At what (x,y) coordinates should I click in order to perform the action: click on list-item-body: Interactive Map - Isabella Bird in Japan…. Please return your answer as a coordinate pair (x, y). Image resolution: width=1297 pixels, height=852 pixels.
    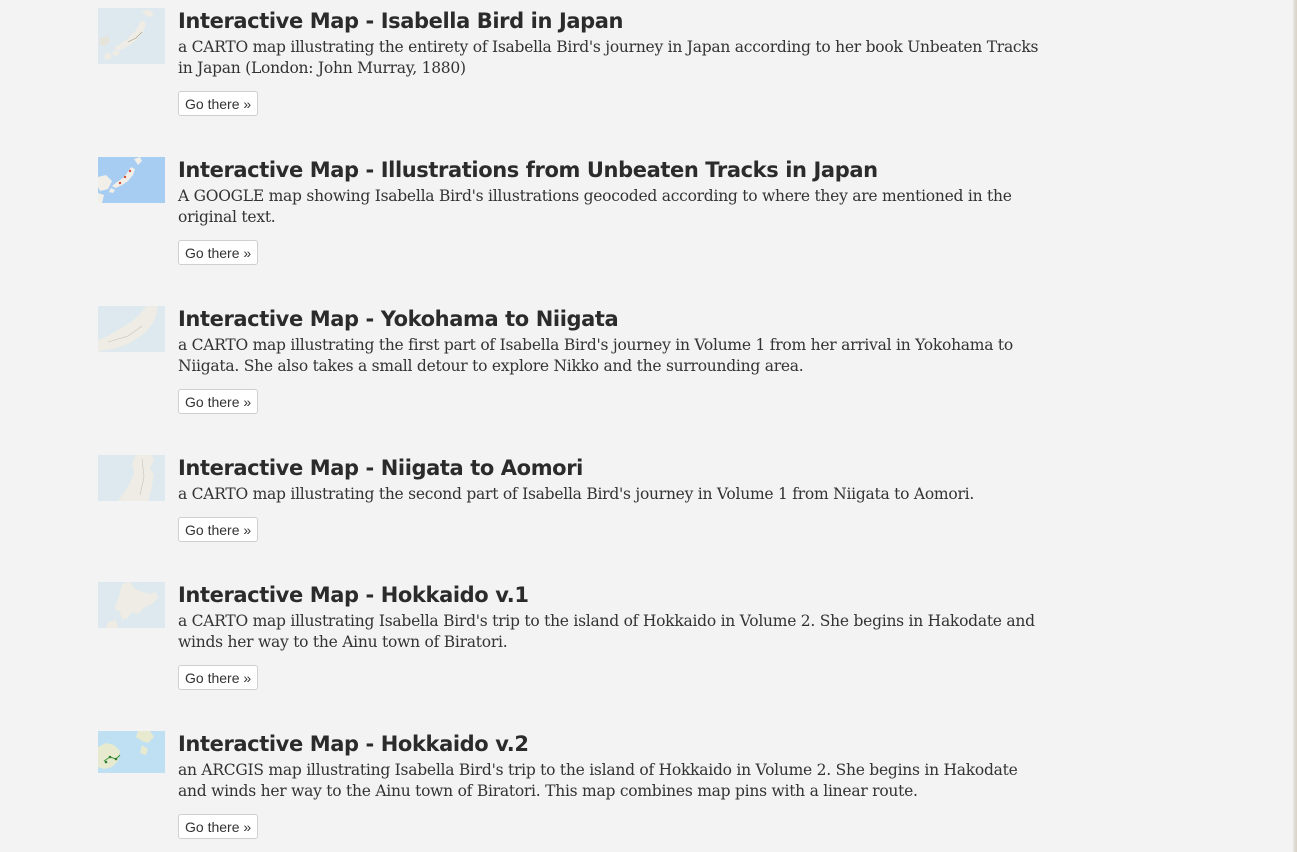
    Looking at the image, I should click on (618, 62).